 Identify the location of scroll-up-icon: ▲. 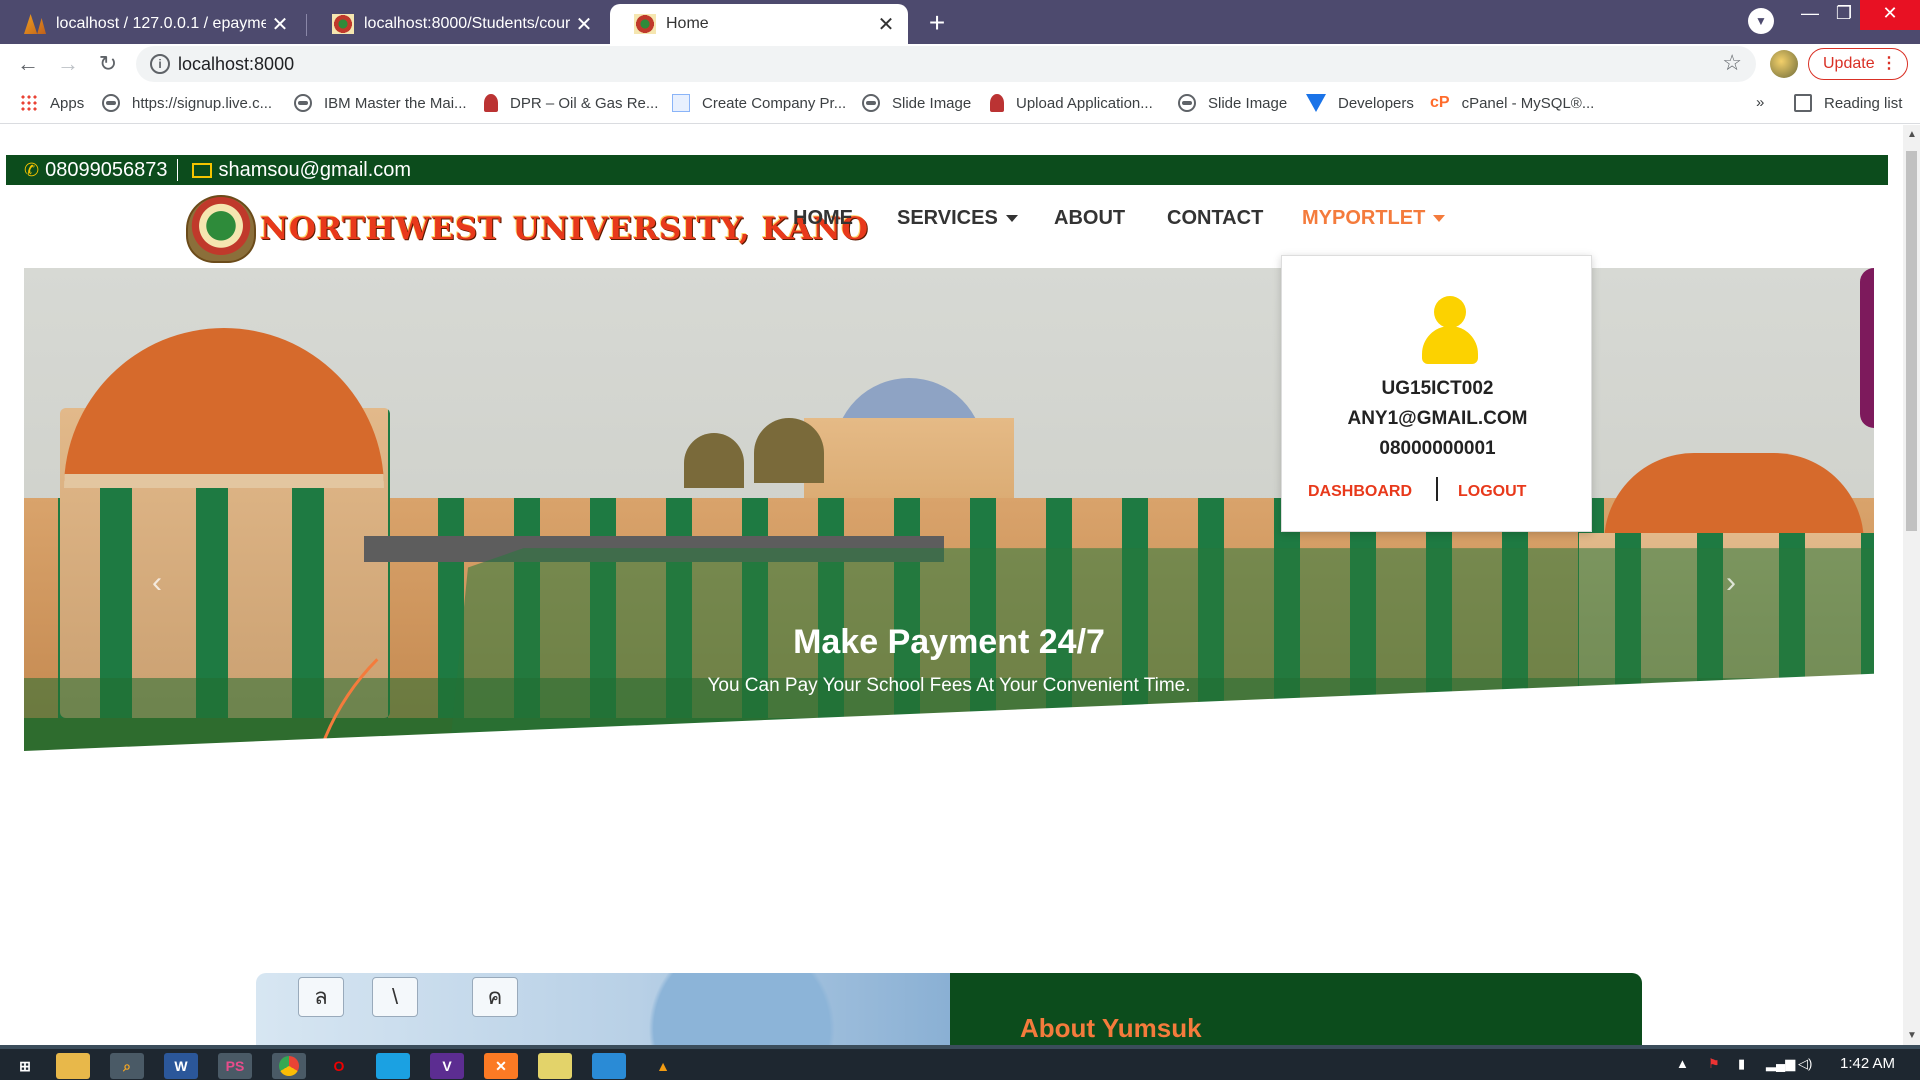
(1912, 134).